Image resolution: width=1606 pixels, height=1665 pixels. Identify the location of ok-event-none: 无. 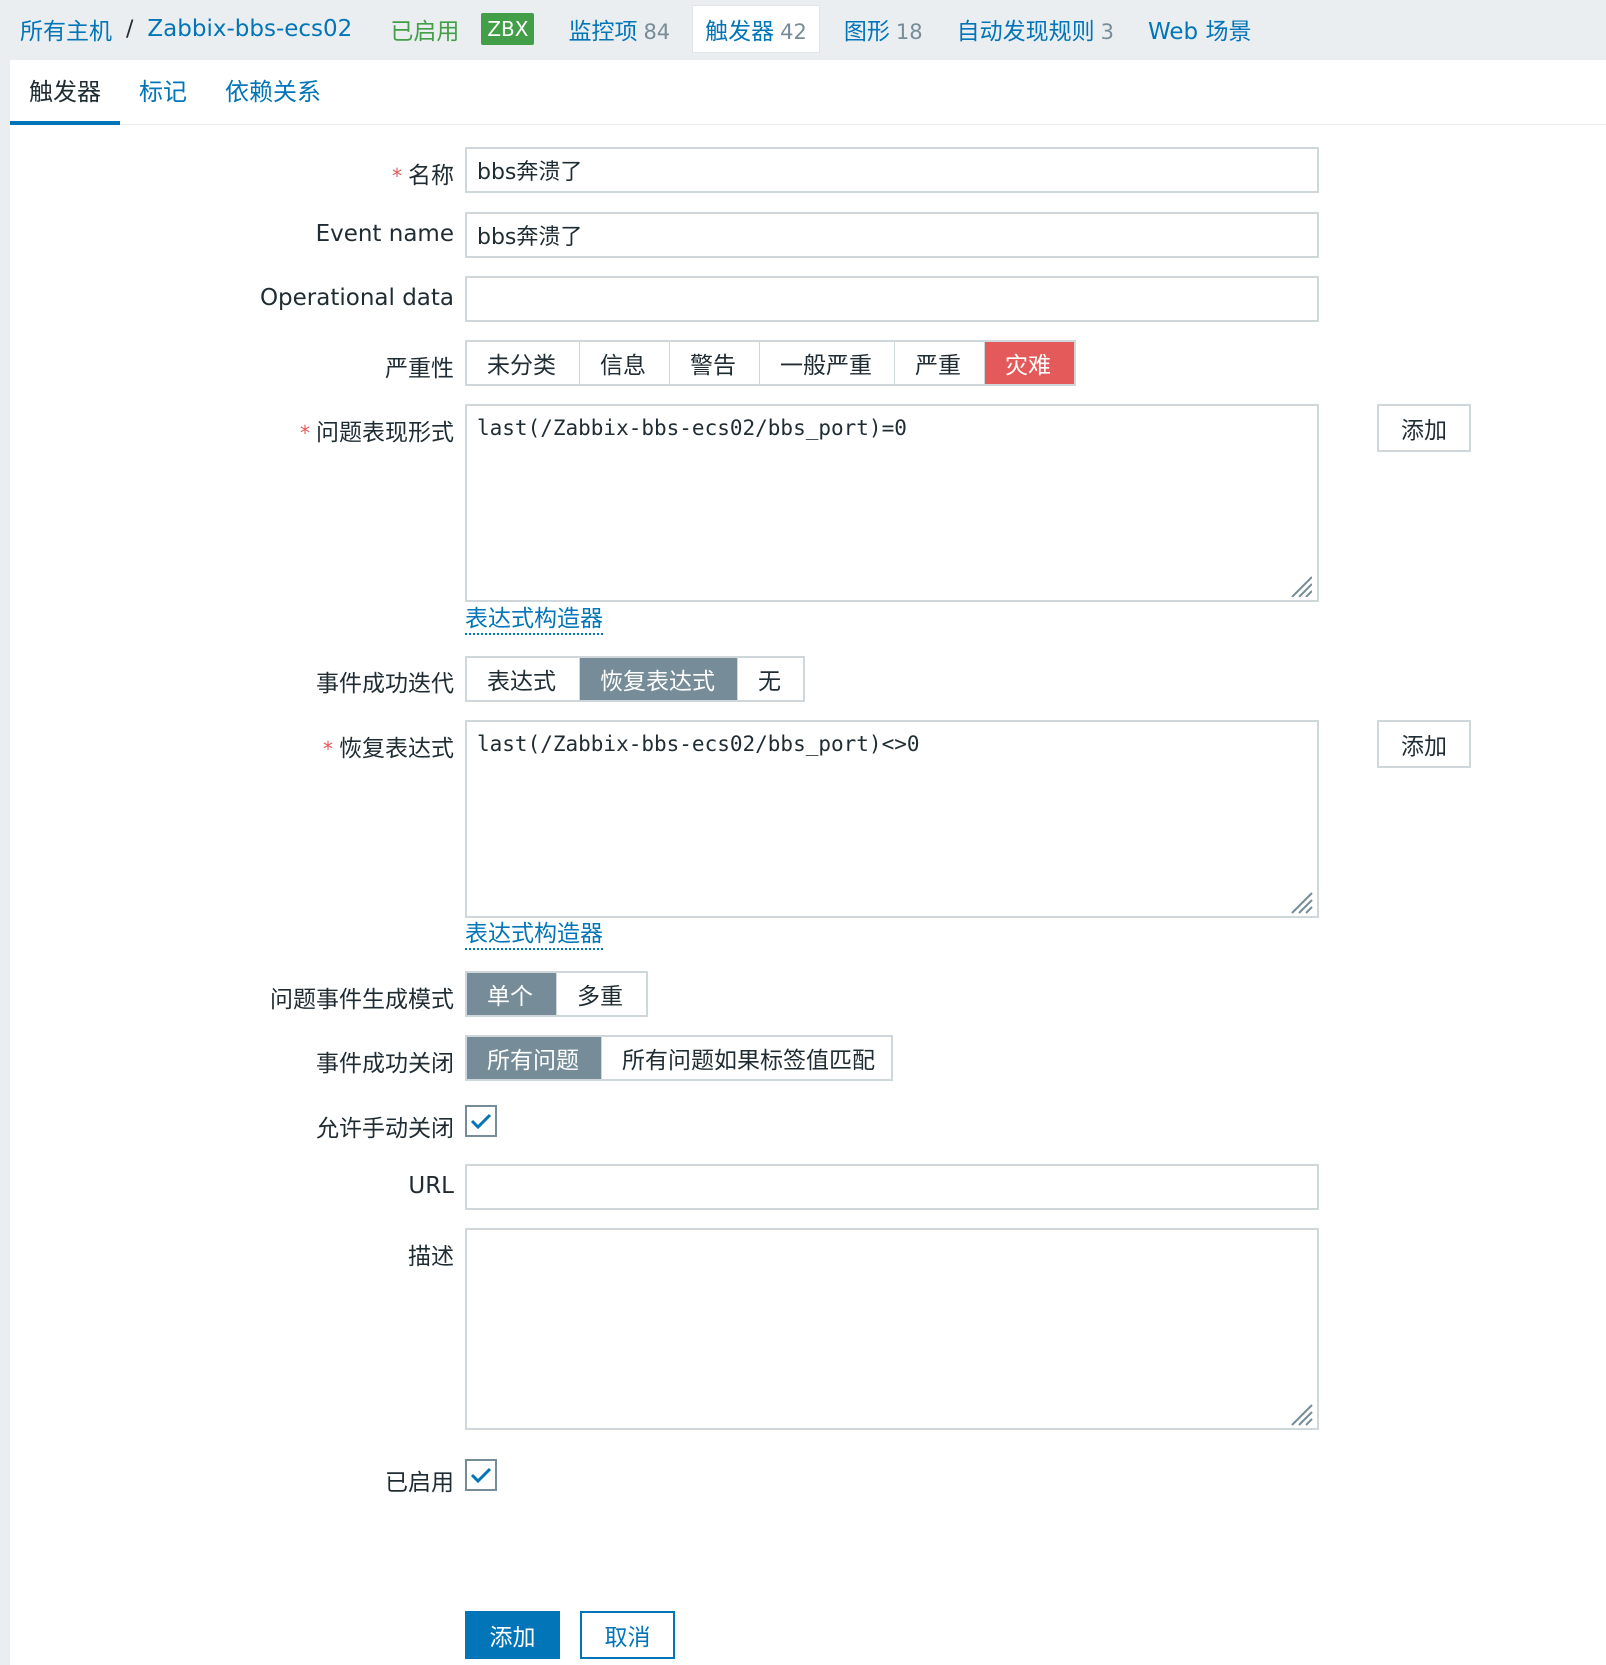
(770, 679).